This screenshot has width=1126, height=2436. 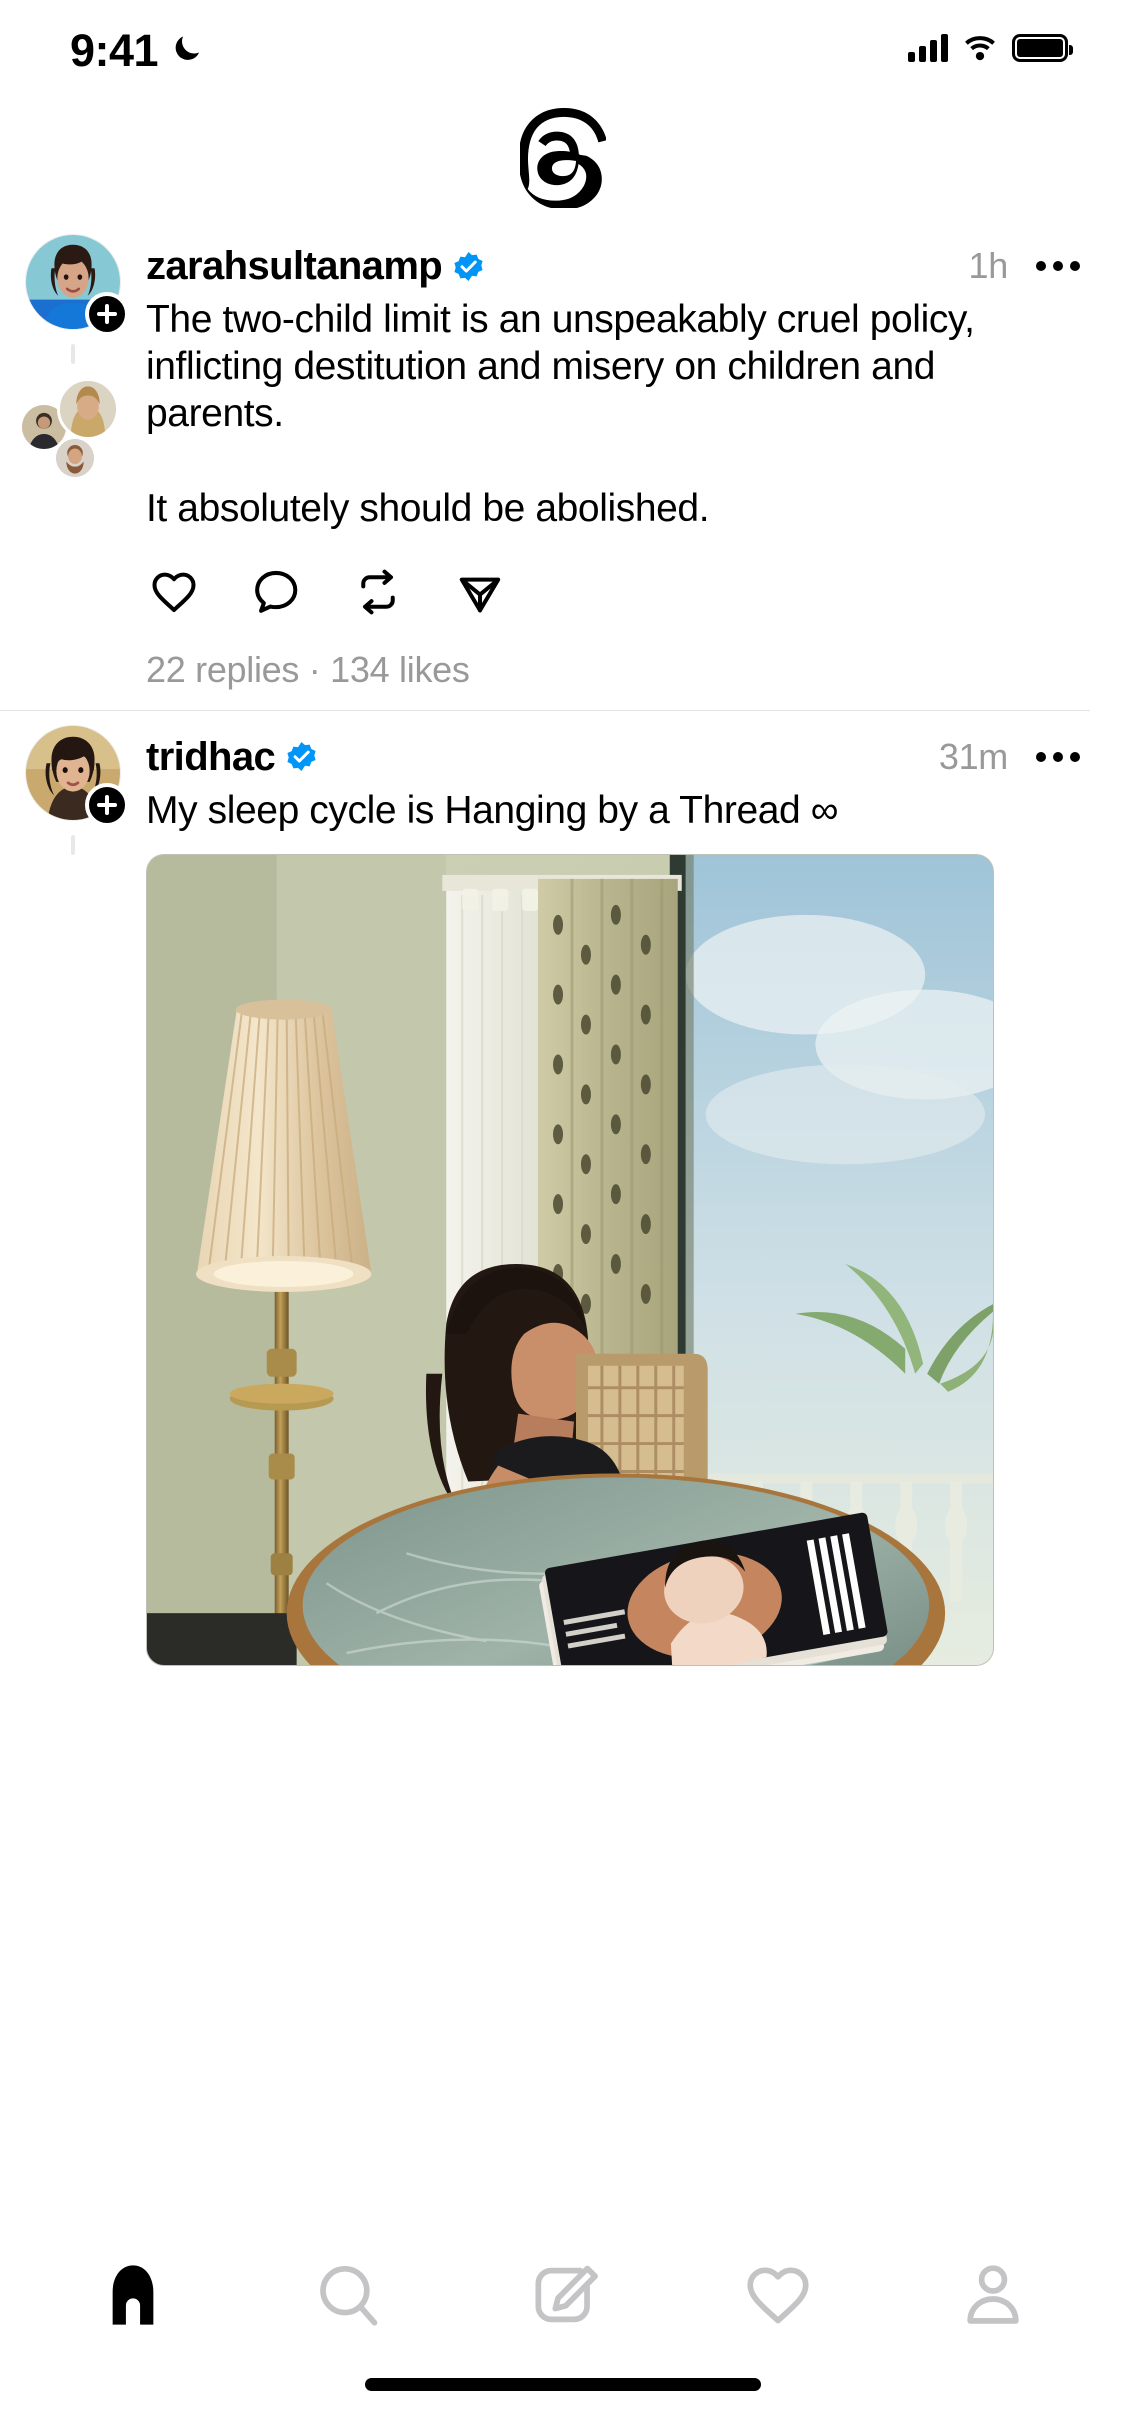 What do you see at coordinates (928, 48) in the screenshot?
I see `signal-bars-icon` at bounding box center [928, 48].